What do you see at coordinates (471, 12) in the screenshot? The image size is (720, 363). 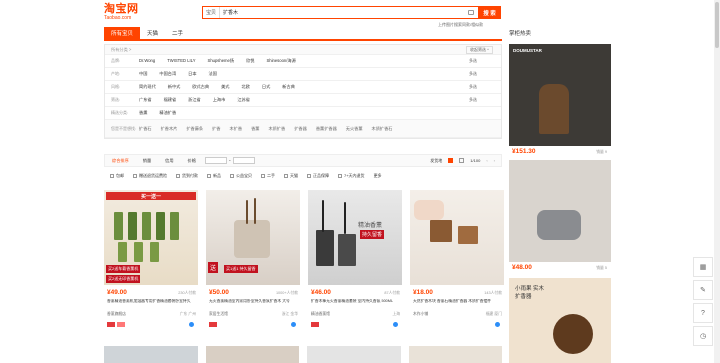 I see `camera-icon` at bounding box center [471, 12].